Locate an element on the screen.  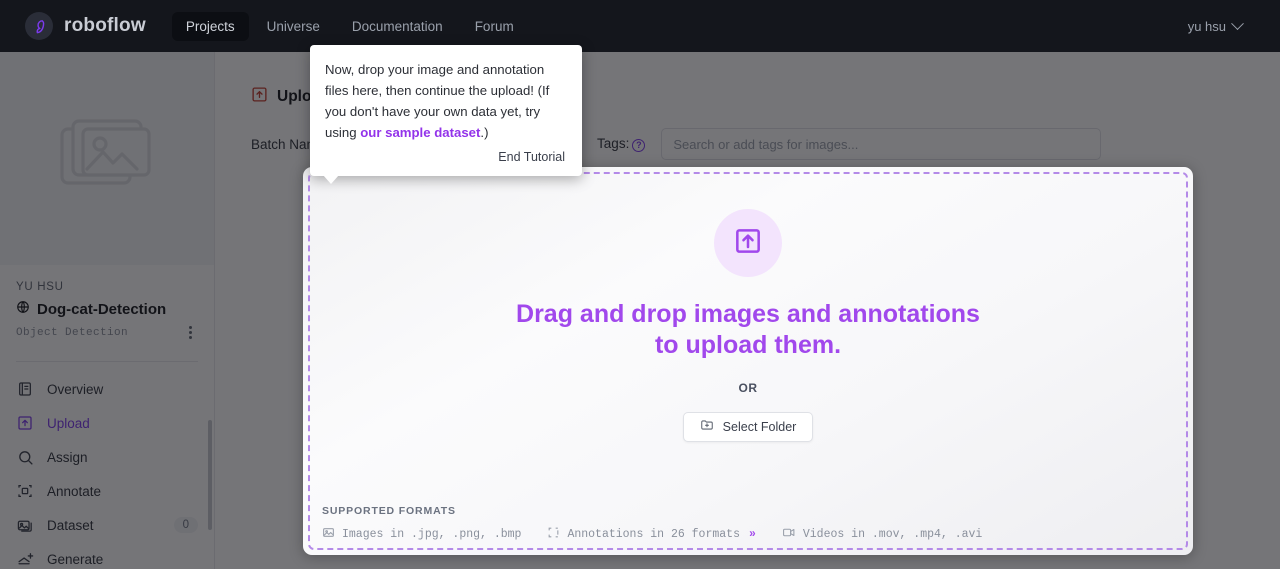
annotation-icon is located at coordinates (553, 534).